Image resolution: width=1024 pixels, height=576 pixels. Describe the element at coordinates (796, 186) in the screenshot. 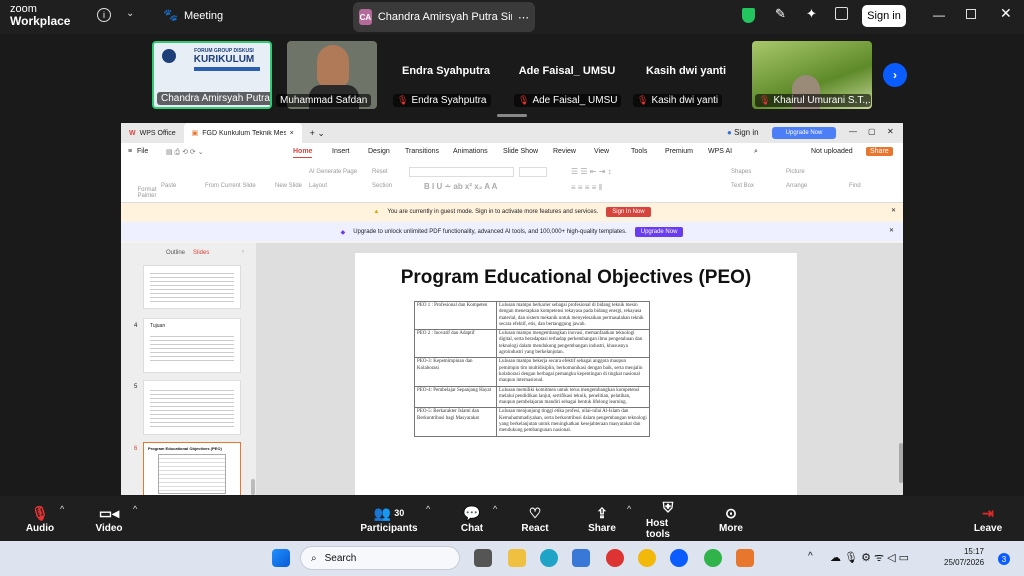

I see `arrange-button: Arrange` at that location.